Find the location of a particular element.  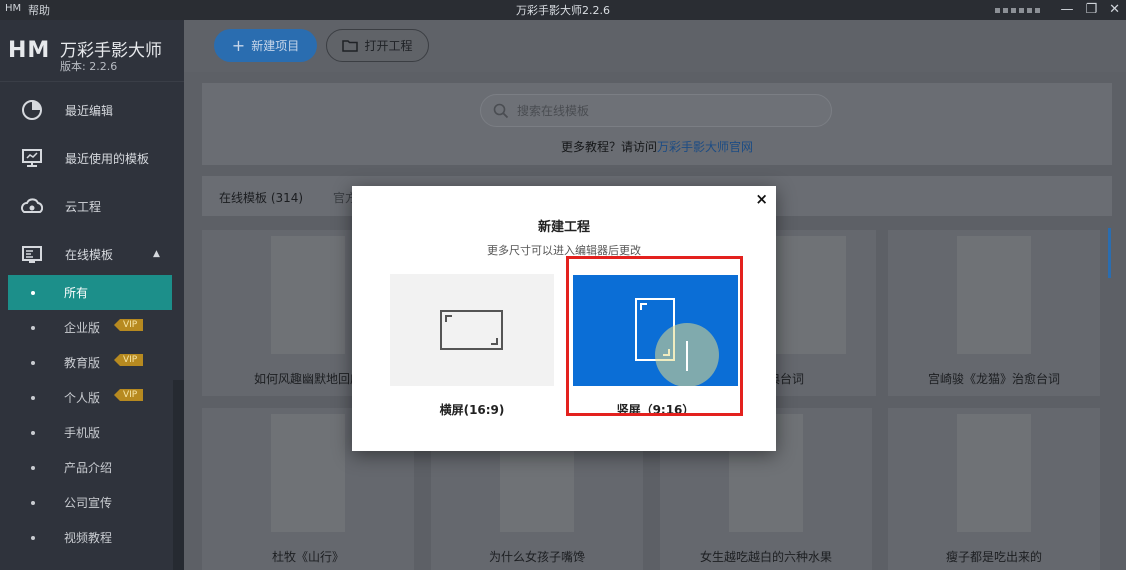

landscape-label: 横屏(16:9) is located at coordinates (472, 409).